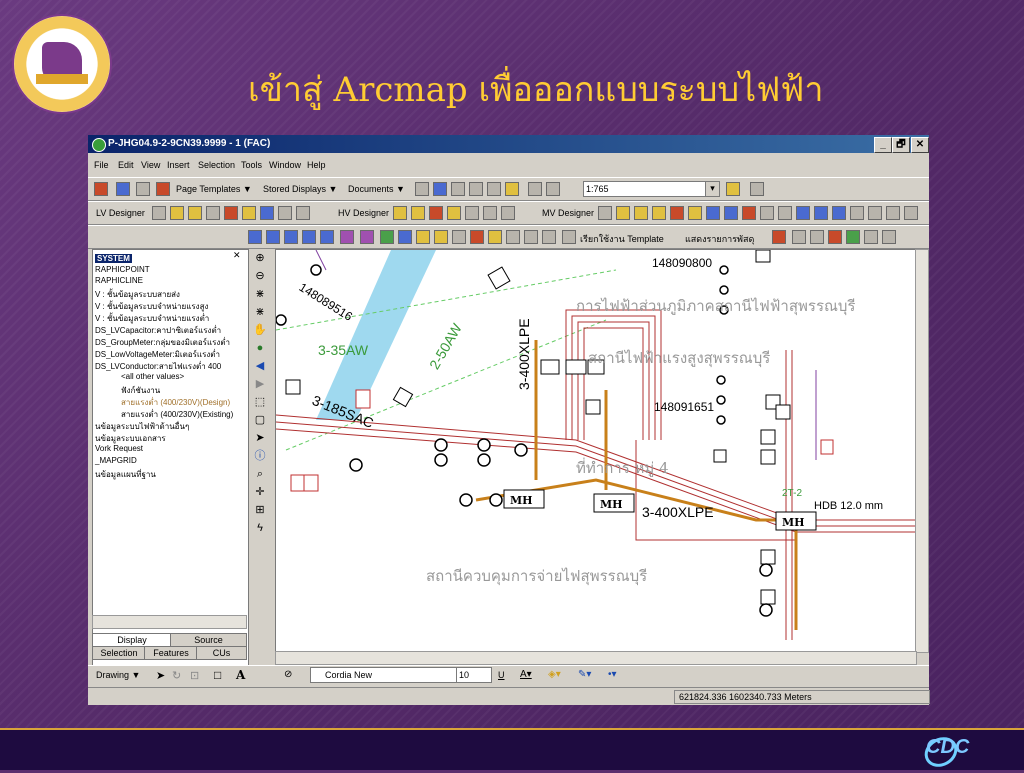 The image size is (1024, 773). I want to click on menu-insert: Insert, so click(178, 165).